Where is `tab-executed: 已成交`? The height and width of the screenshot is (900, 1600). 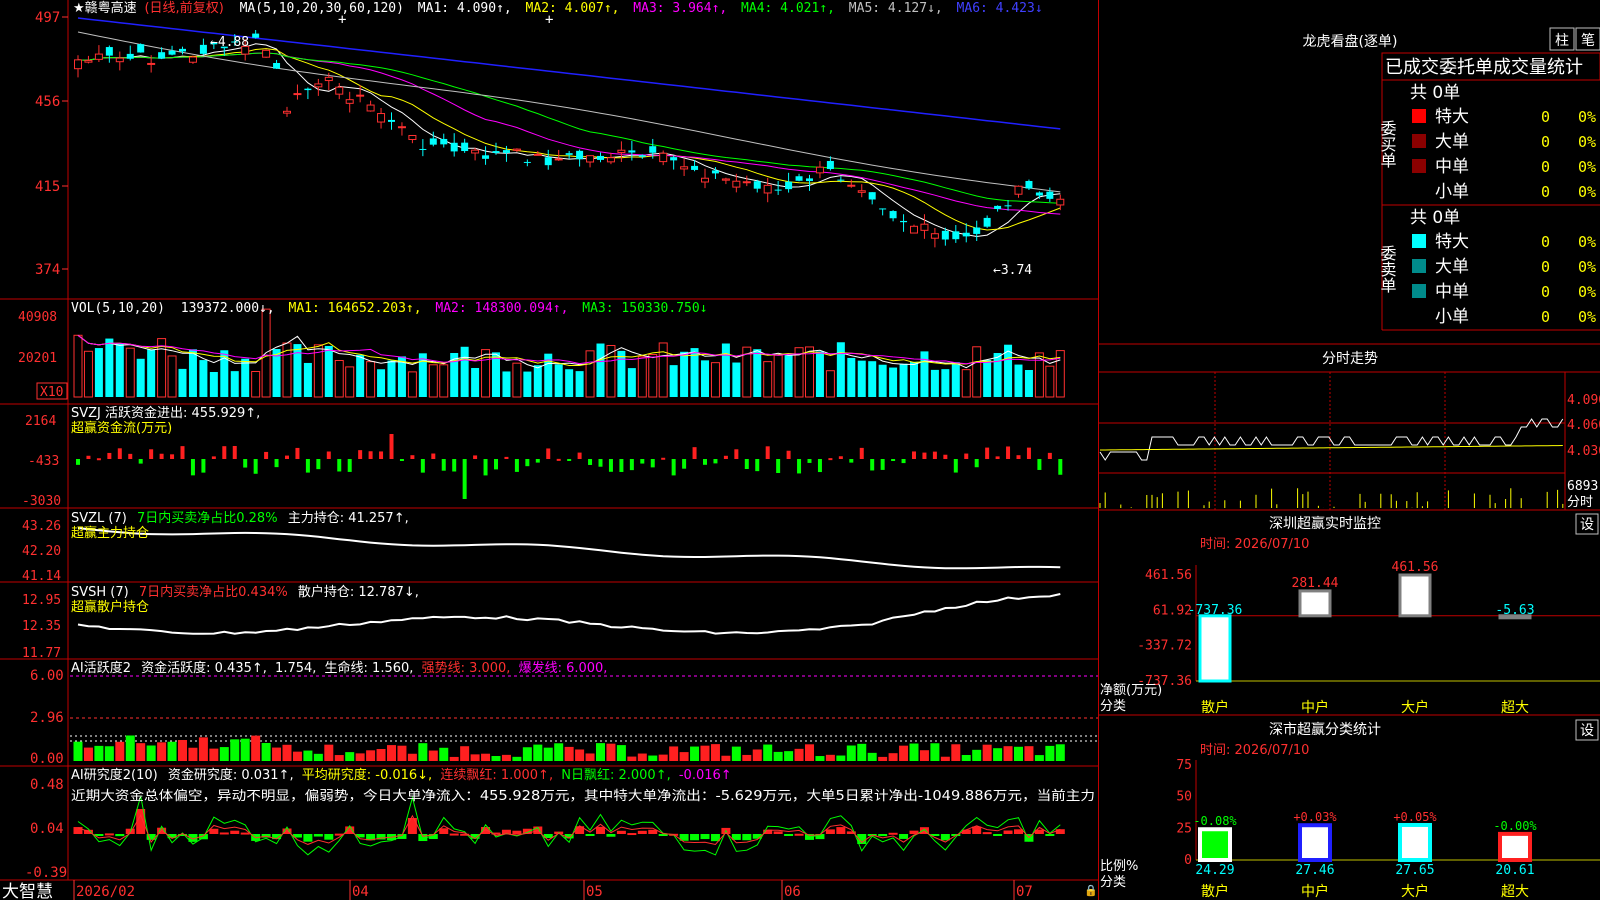 tab-executed: 已成交 is located at coordinates (1412, 67).